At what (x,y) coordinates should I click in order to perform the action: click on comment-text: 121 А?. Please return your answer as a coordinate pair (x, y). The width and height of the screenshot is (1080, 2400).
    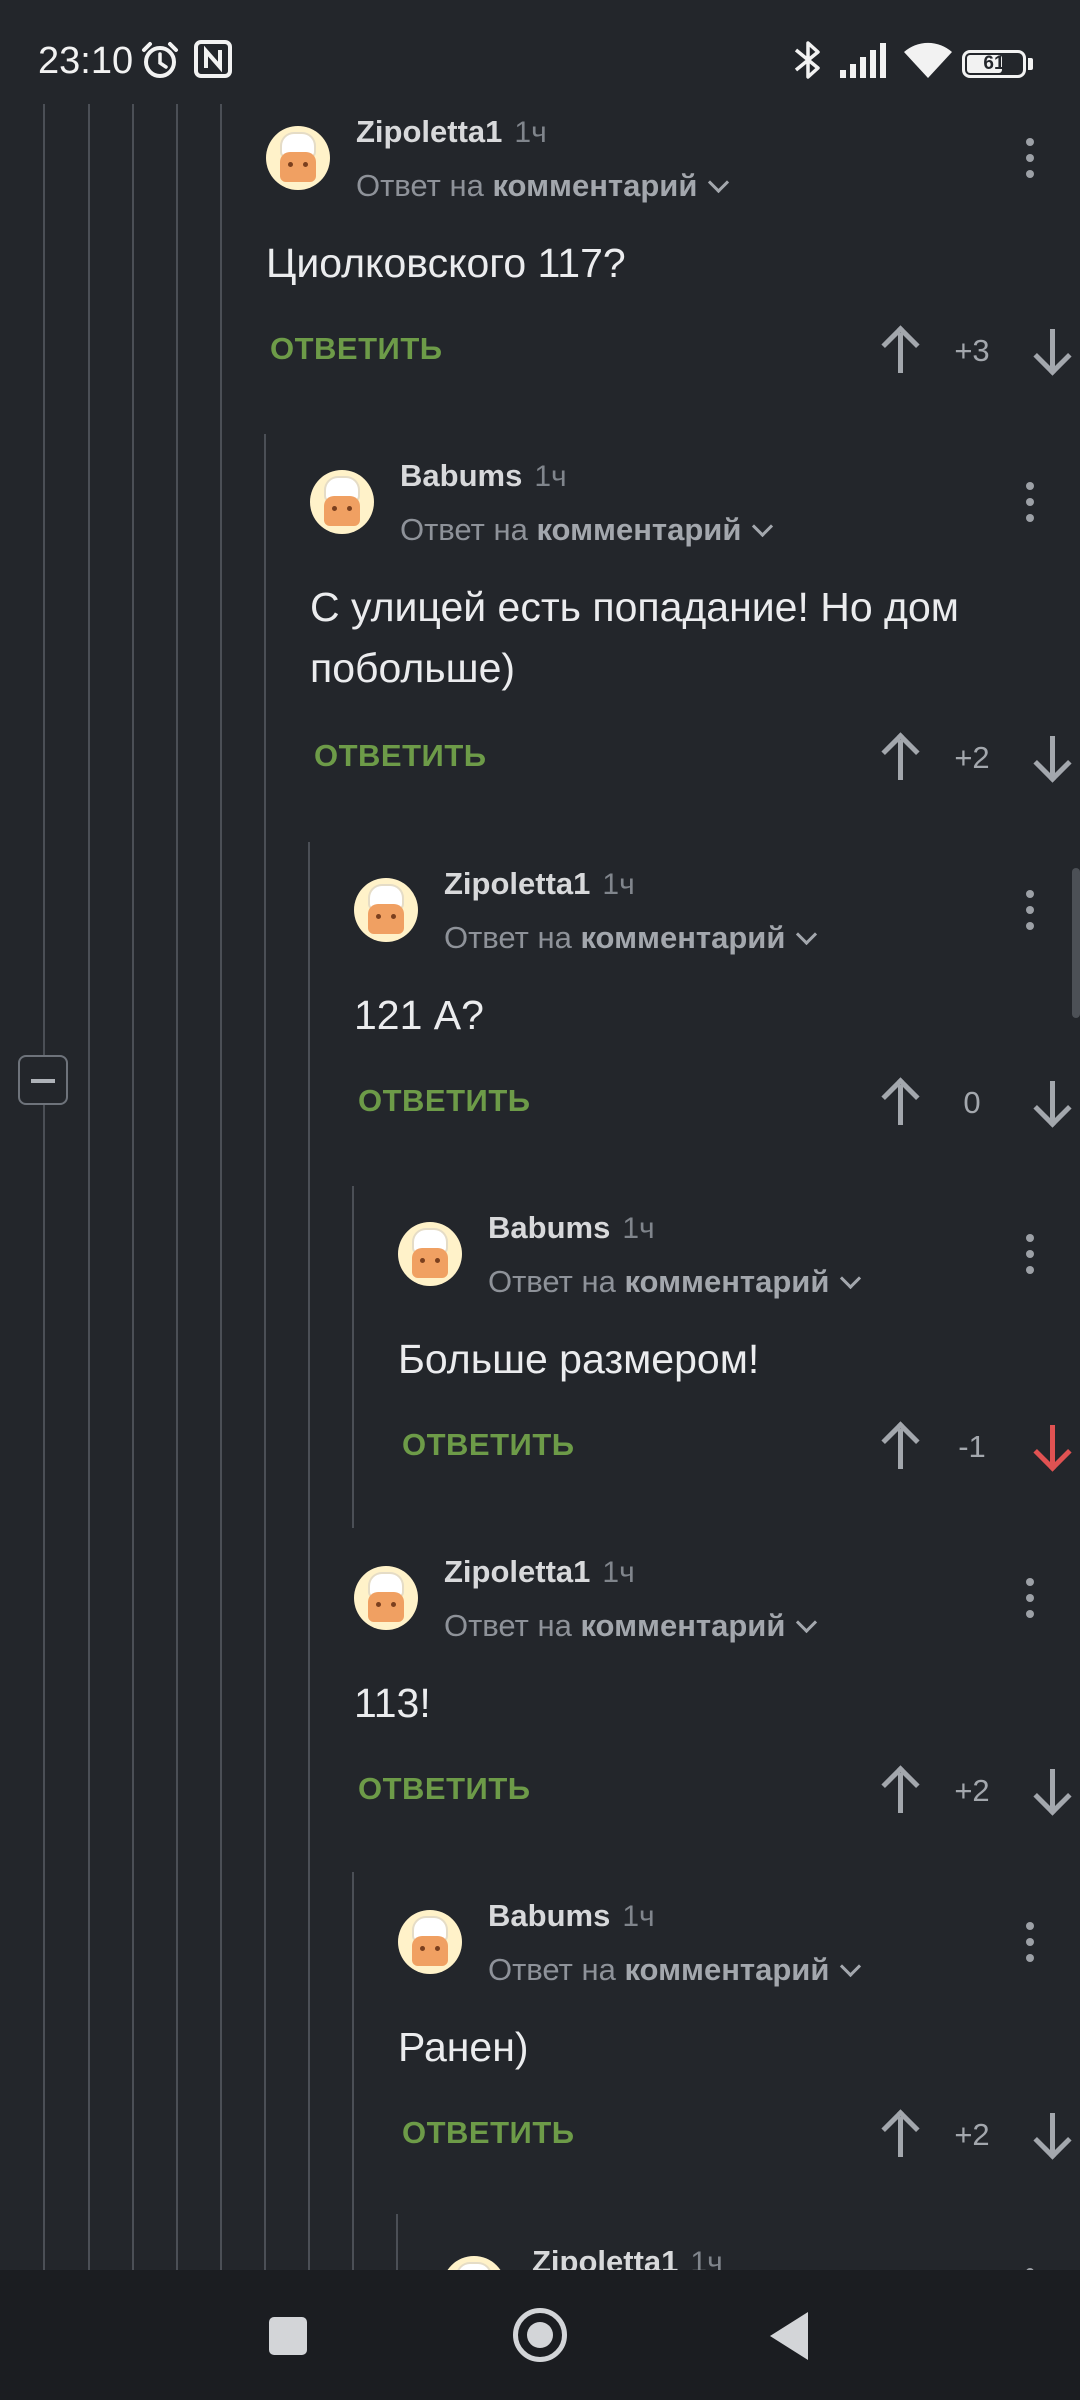
    Looking at the image, I should click on (419, 1015).